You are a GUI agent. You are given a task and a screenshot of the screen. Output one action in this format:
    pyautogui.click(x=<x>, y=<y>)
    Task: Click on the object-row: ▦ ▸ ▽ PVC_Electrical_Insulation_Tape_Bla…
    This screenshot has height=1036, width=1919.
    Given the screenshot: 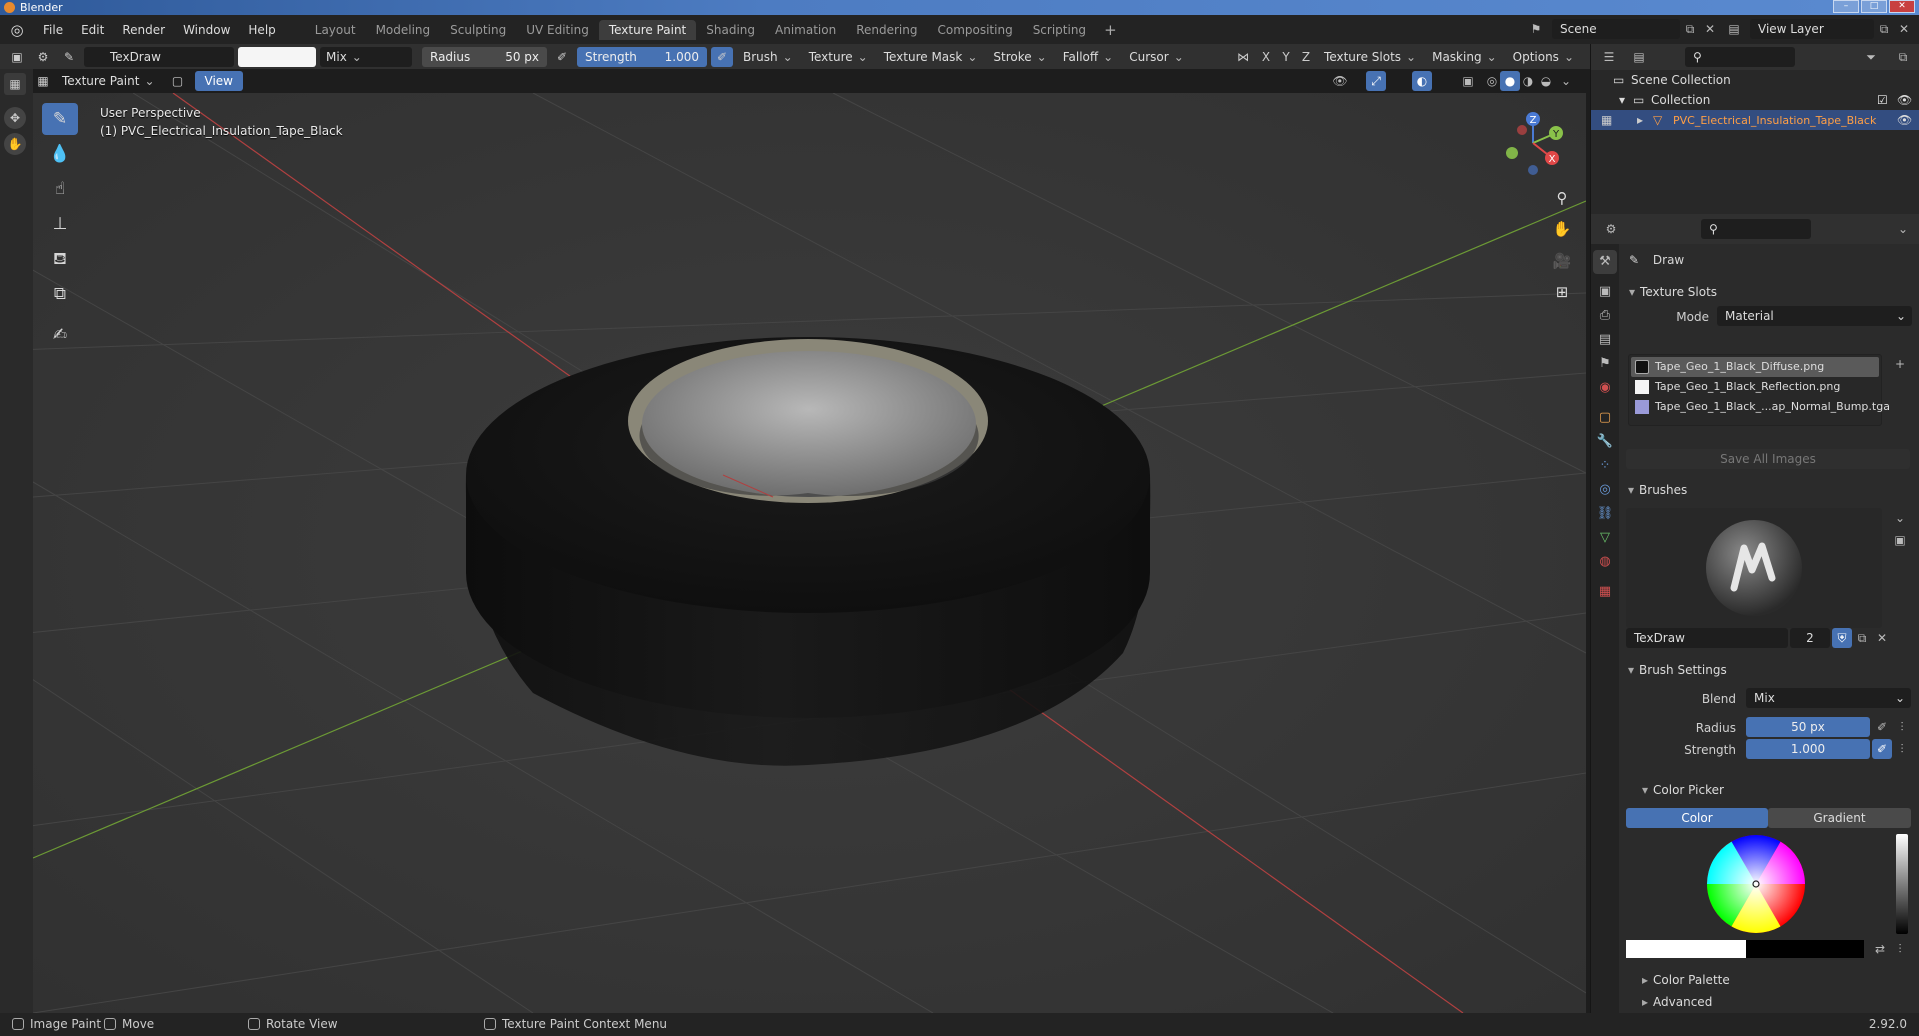 What is the action you would take?
    pyautogui.click(x=1755, y=120)
    